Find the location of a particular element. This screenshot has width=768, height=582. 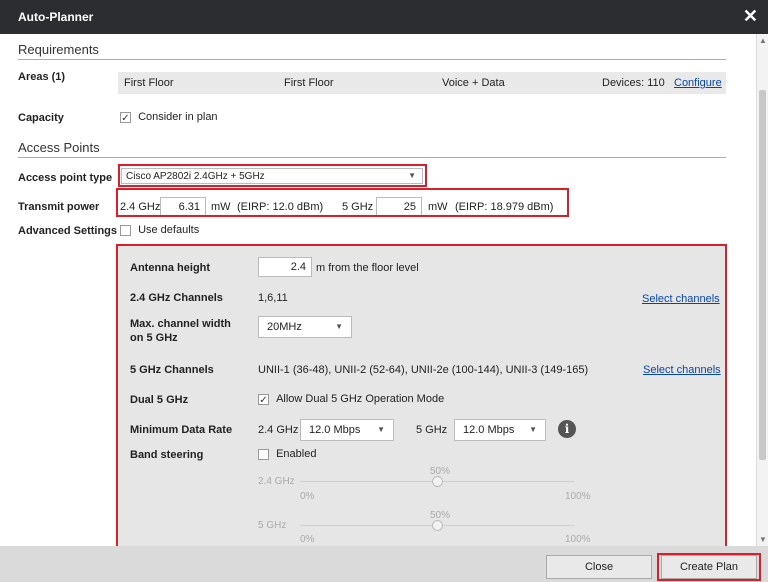

tx-power-highlight is located at coordinates (342, 202).